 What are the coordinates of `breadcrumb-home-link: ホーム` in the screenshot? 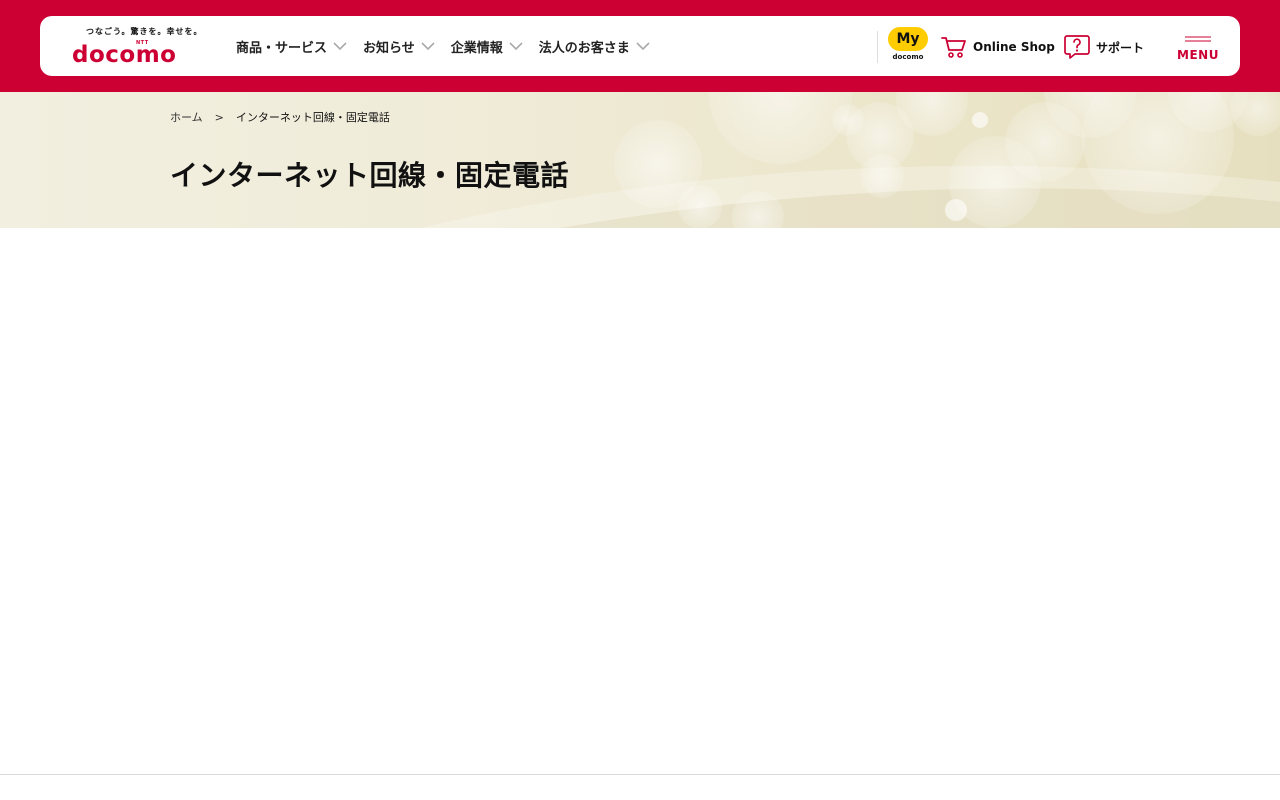 It's located at (186, 117).